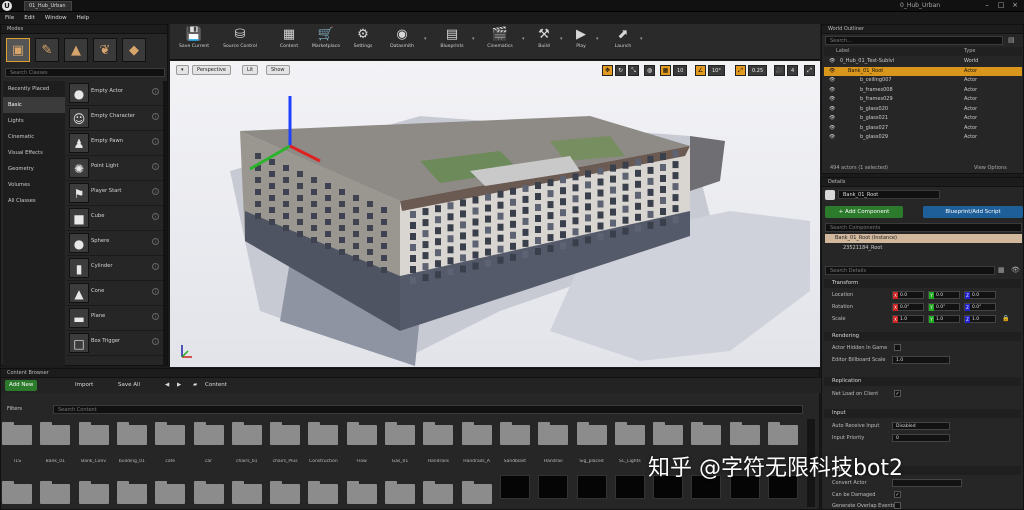 The height and width of the screenshot is (510, 1024). Describe the element at coordinates (167, 385) in the screenshot. I see `history-back-icon: ◀` at that location.